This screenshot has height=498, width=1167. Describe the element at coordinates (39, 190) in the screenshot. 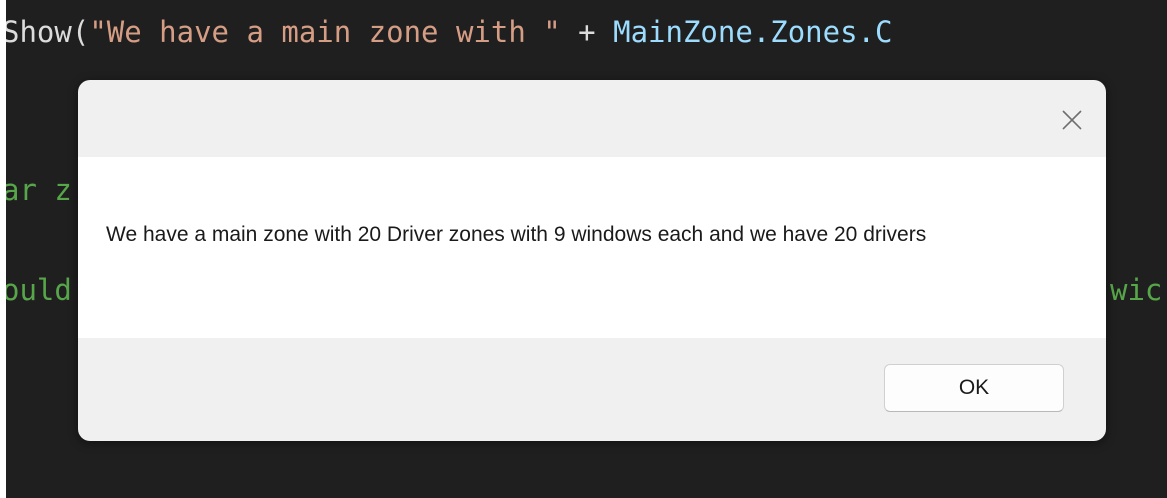

I see `code-line-fragment: ar z` at that location.